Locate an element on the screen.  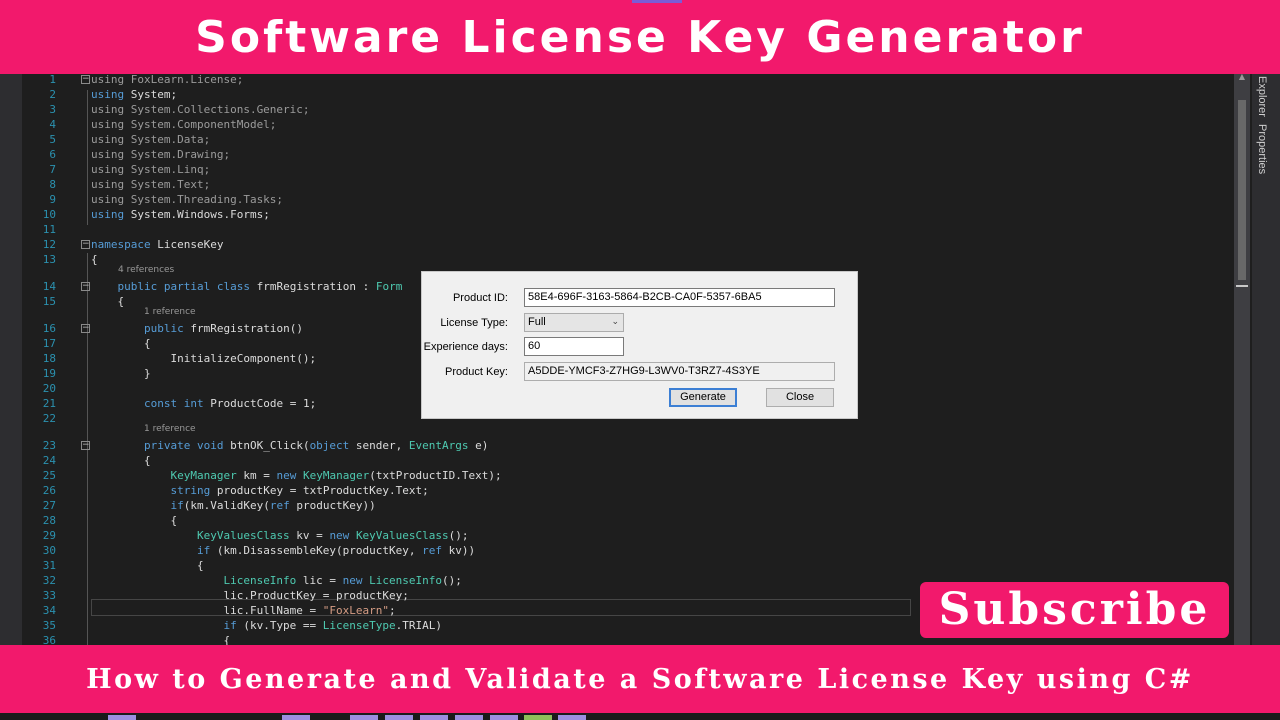
code-text: using System.Collections.Generic; is located at coordinates (200, 109).